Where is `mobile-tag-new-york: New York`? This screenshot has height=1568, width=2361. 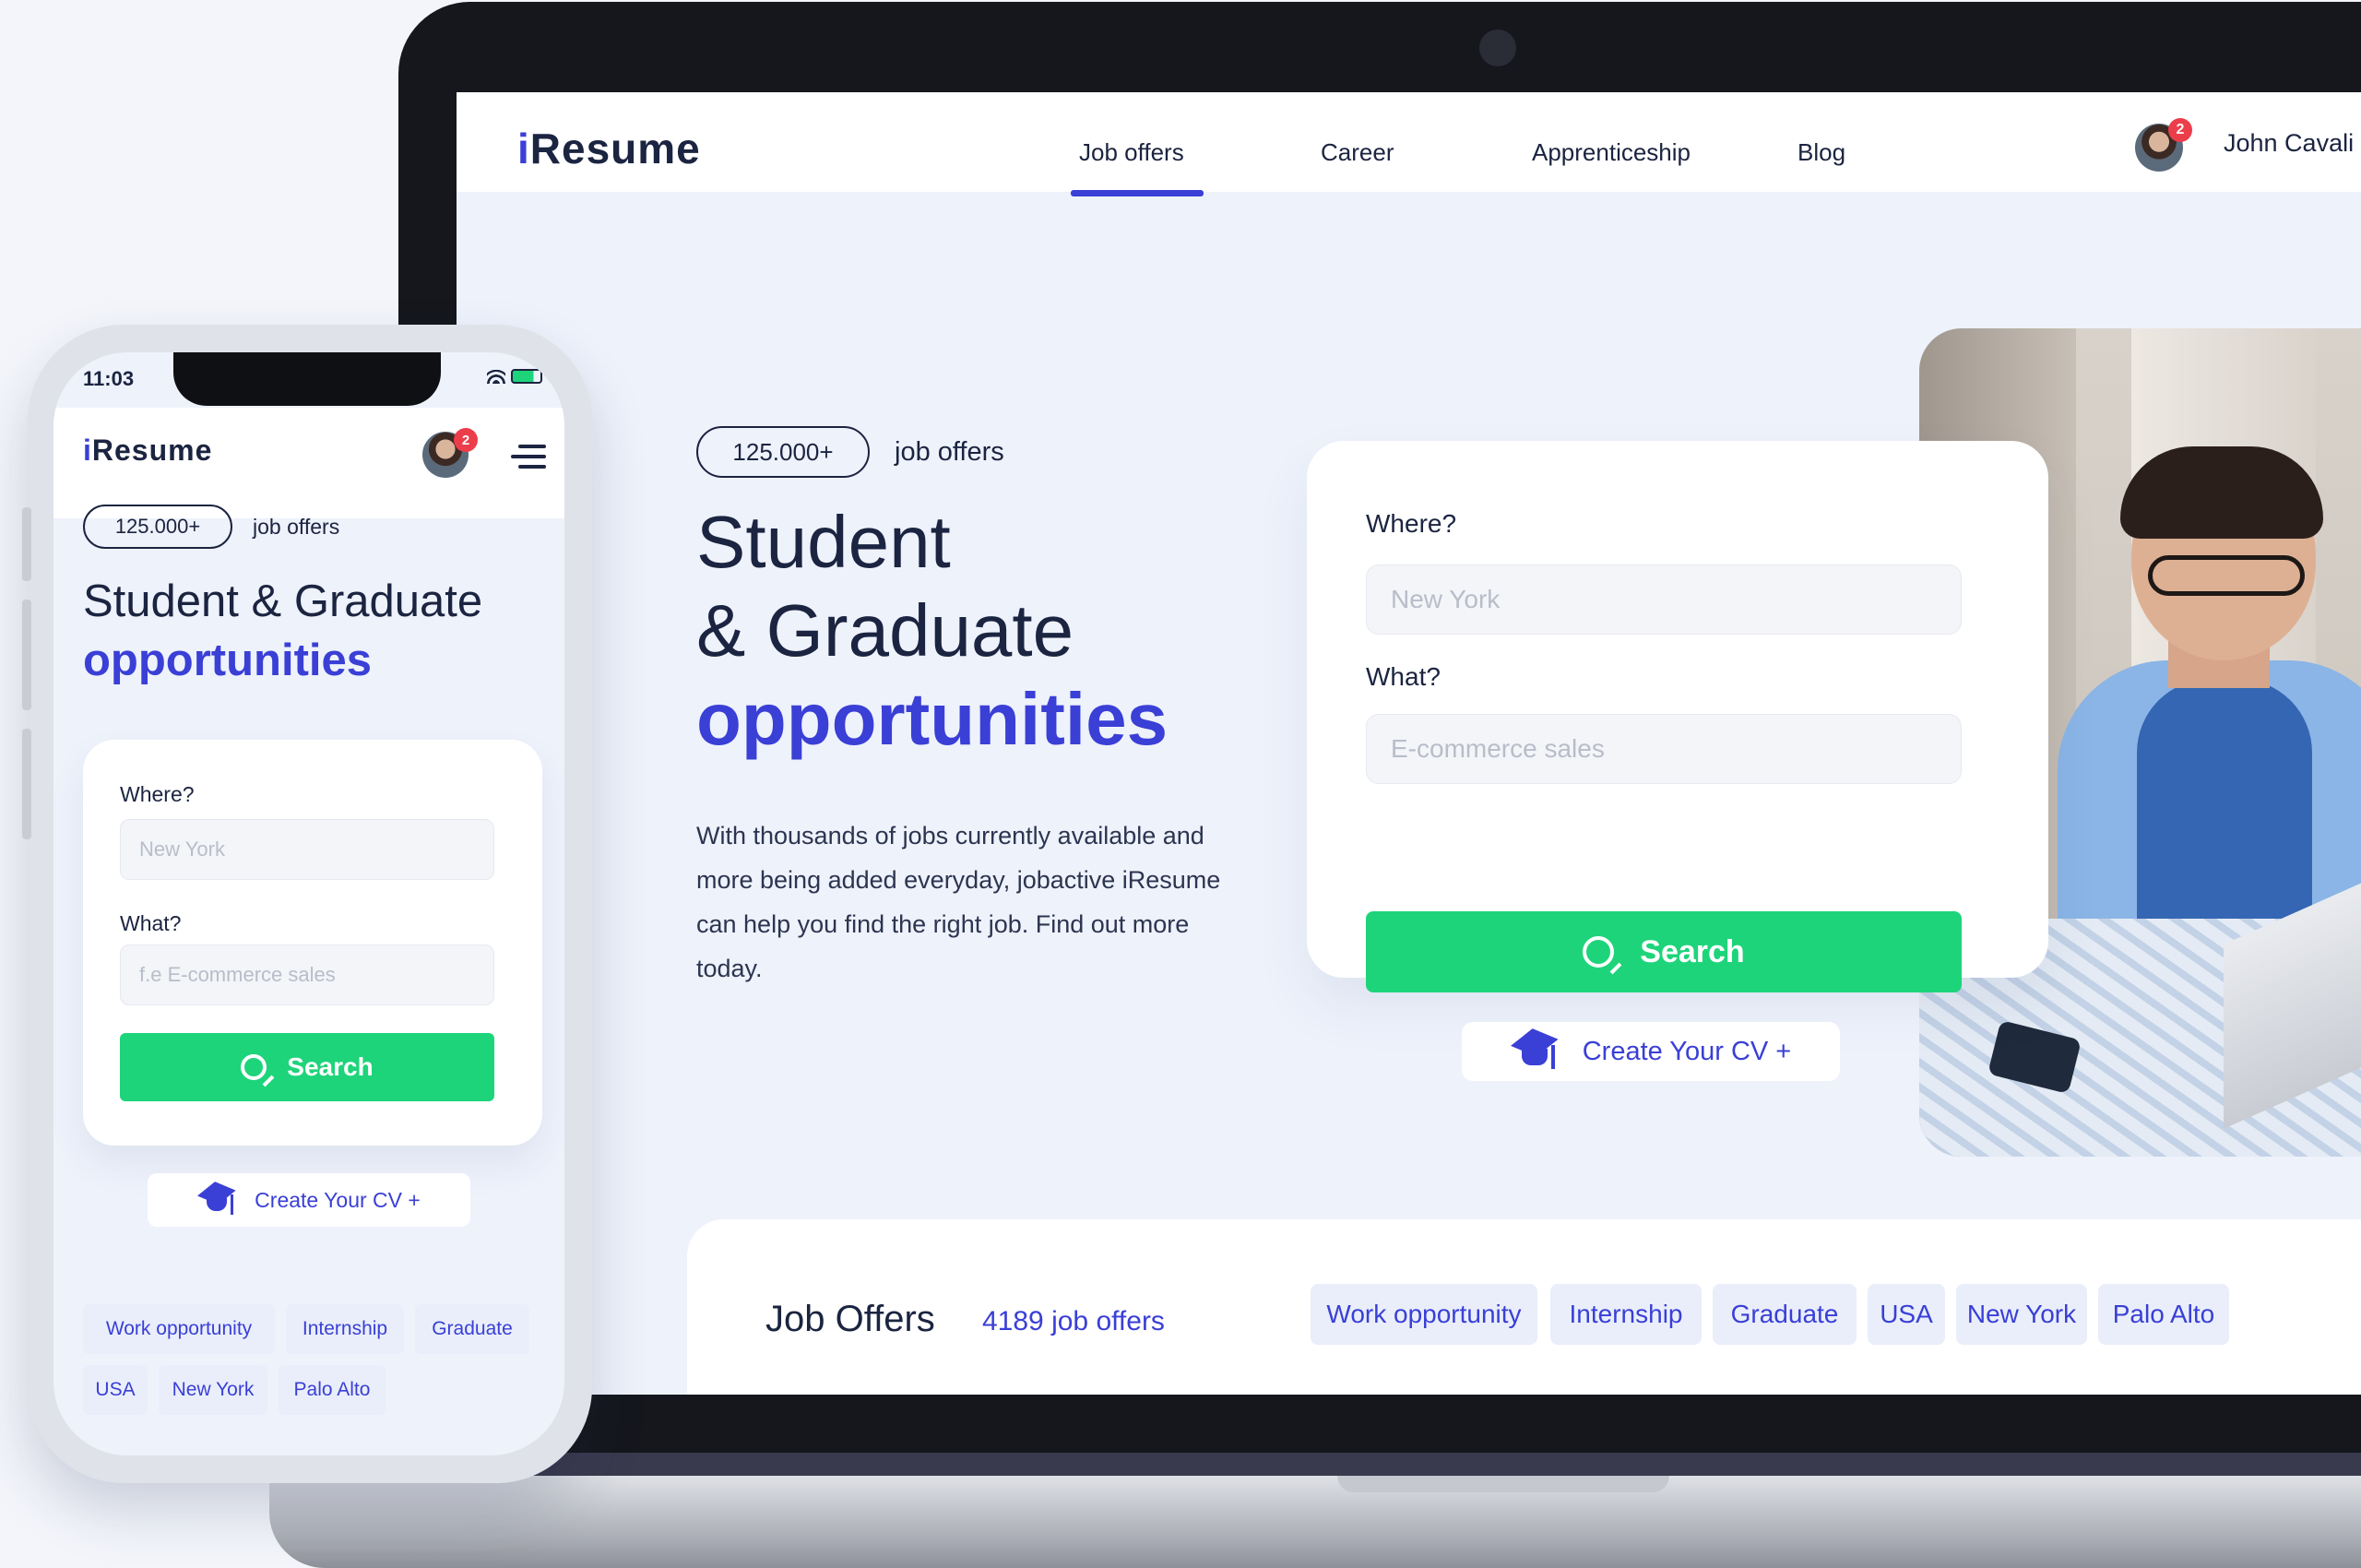 mobile-tag-new-york: New York is located at coordinates (213, 1390).